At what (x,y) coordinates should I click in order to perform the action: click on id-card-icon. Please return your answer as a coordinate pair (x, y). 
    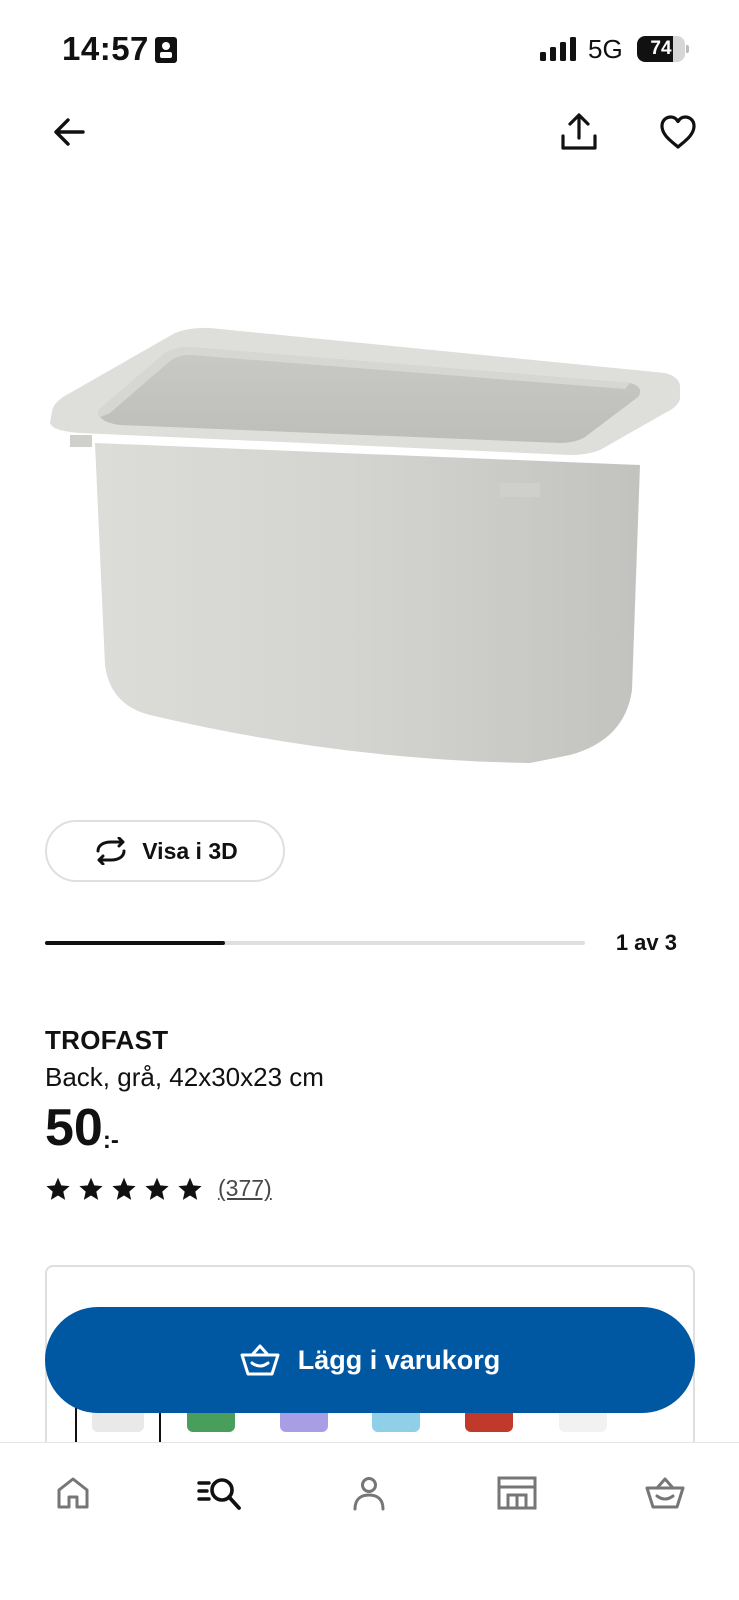
    Looking at the image, I should click on (166, 50).